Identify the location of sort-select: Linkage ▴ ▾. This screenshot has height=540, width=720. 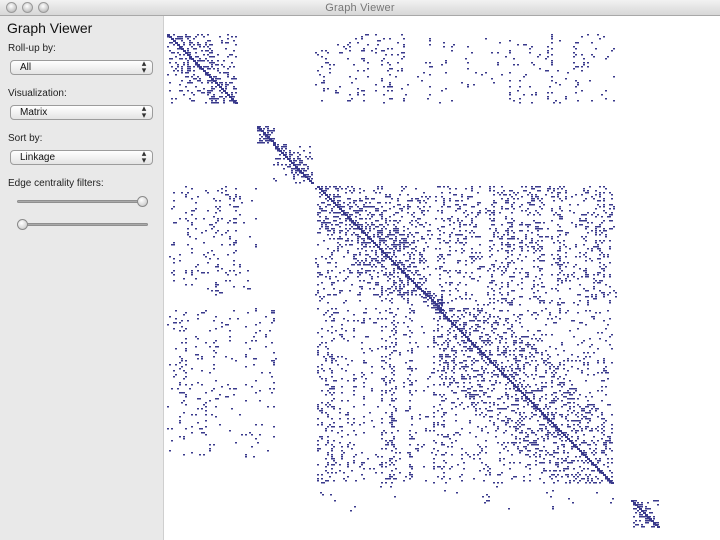
(81, 156).